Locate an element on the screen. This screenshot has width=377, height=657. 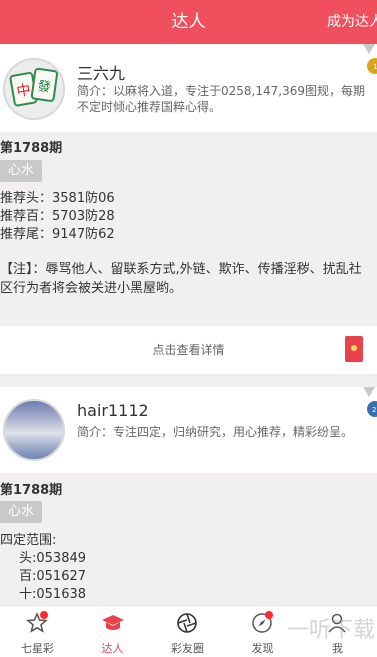
svg-text: 1st is located at coordinates (375, 67).